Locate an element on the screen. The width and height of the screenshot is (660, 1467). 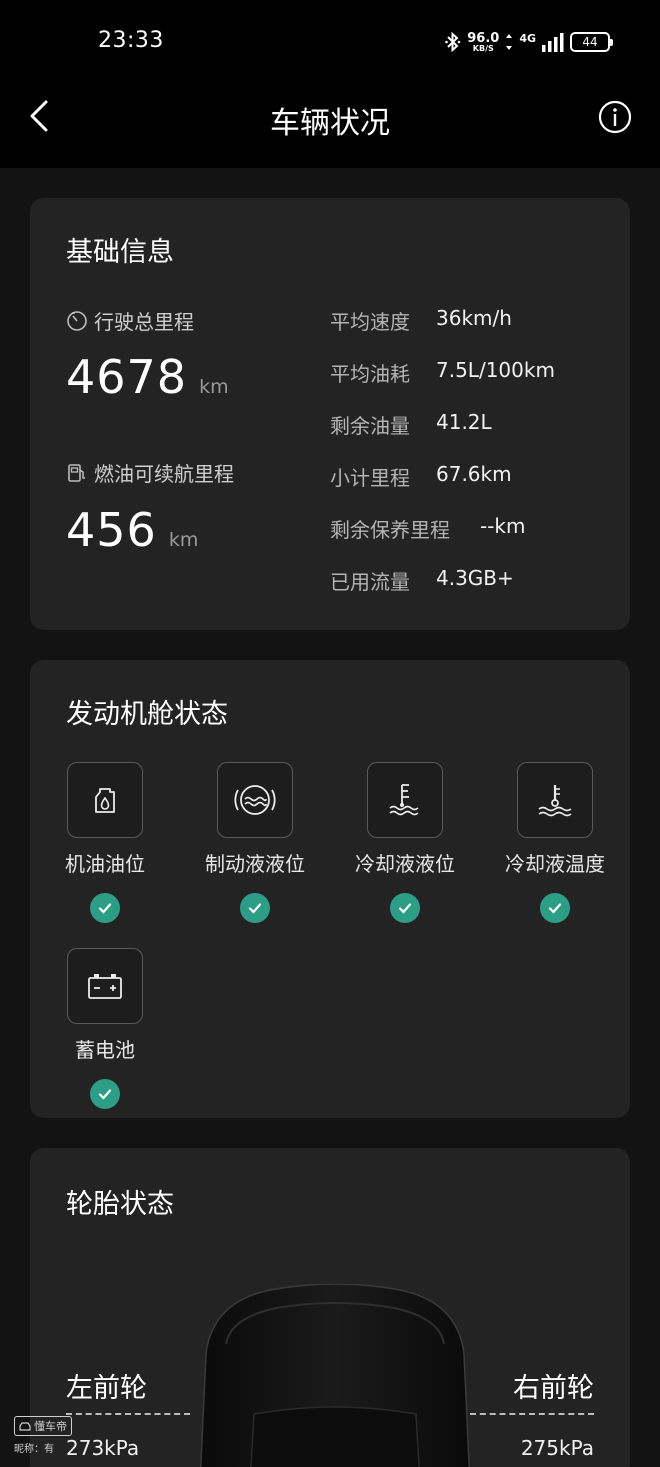
engine-item-battery: 蓄电池 is located at coordinates (105, 1028).